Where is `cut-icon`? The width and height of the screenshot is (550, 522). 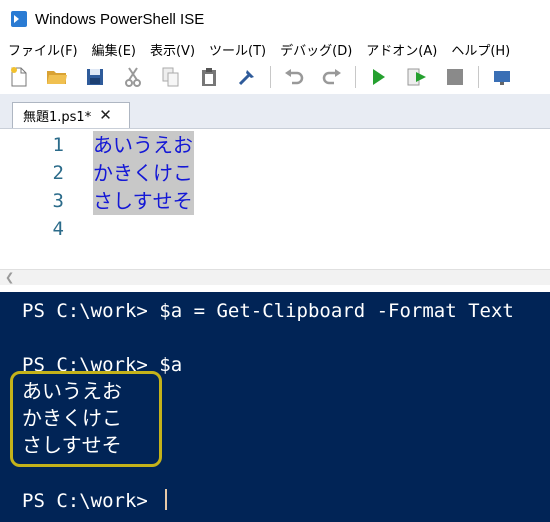
cut-icon is located at coordinates (133, 77).